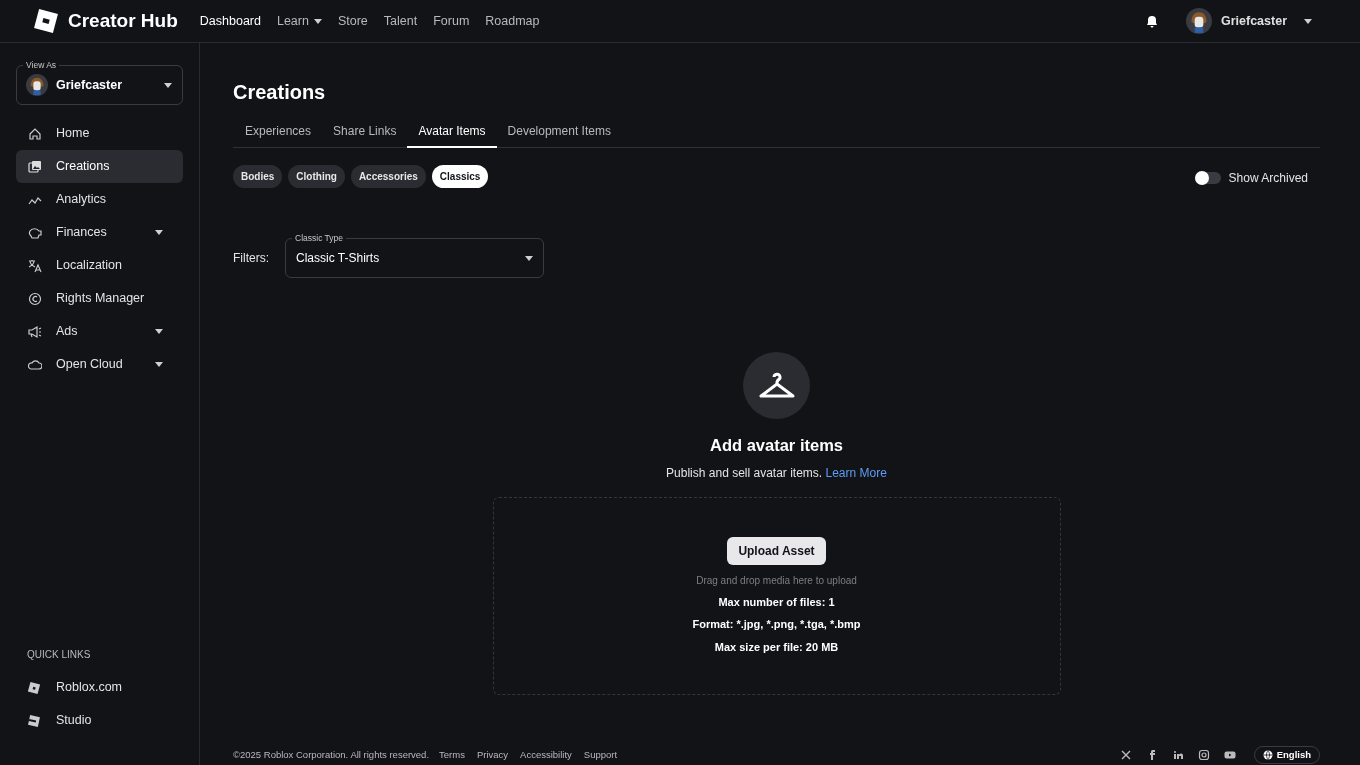  Describe the element at coordinates (299, 21) in the screenshot. I see `nav-link: Learn` at that location.